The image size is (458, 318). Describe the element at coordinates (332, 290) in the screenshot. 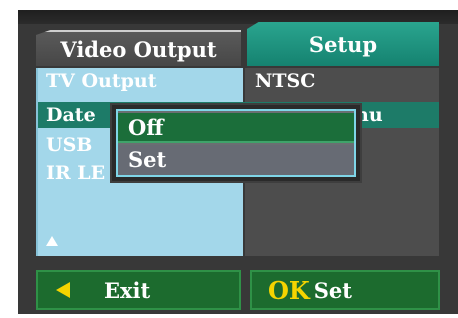

I see `set-label: Set` at that location.